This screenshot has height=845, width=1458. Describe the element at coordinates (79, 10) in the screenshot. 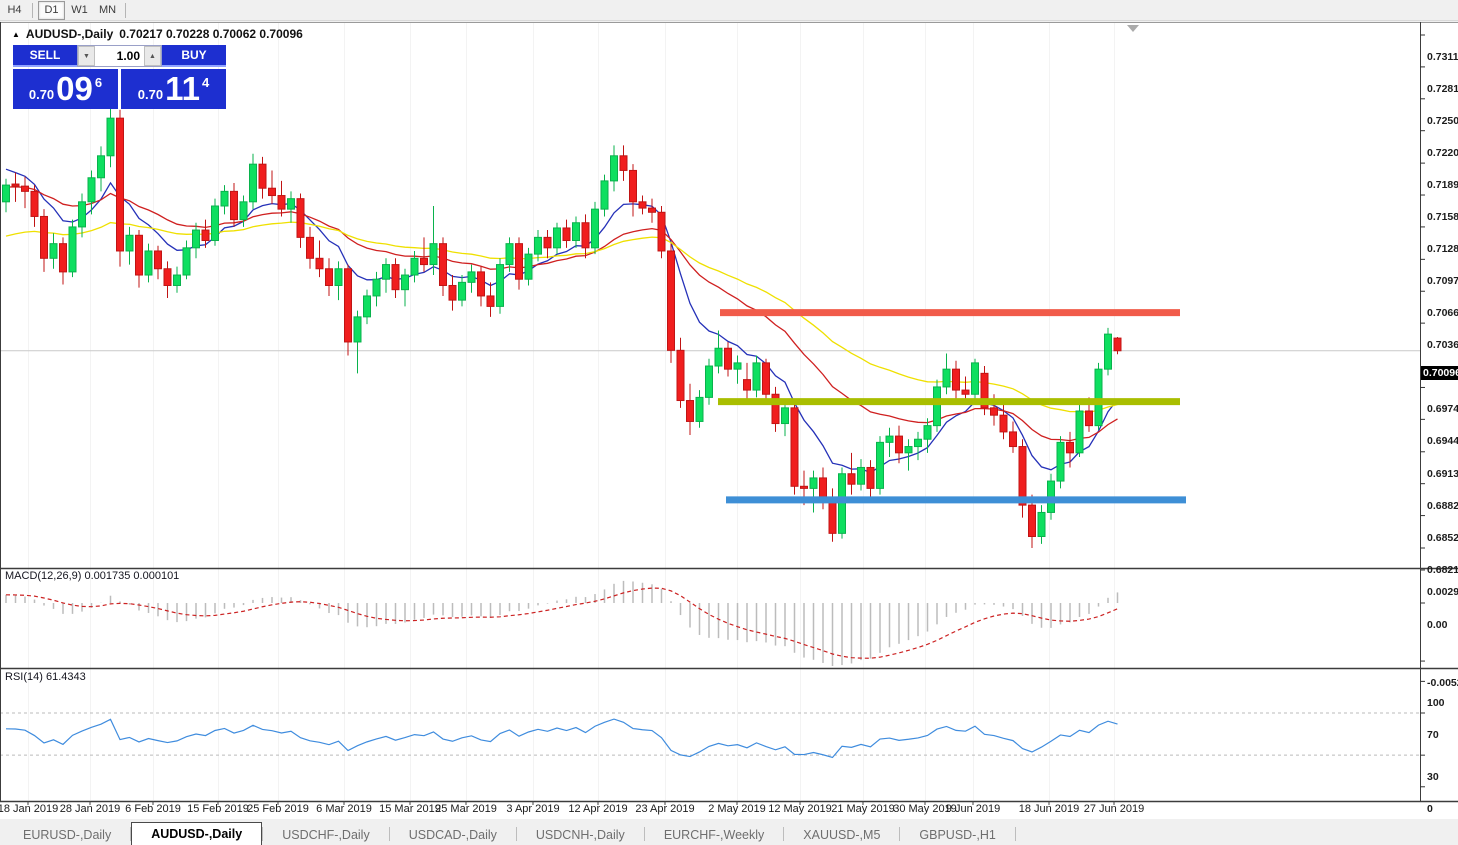

I see `timeframe-button-w1: W1` at that location.